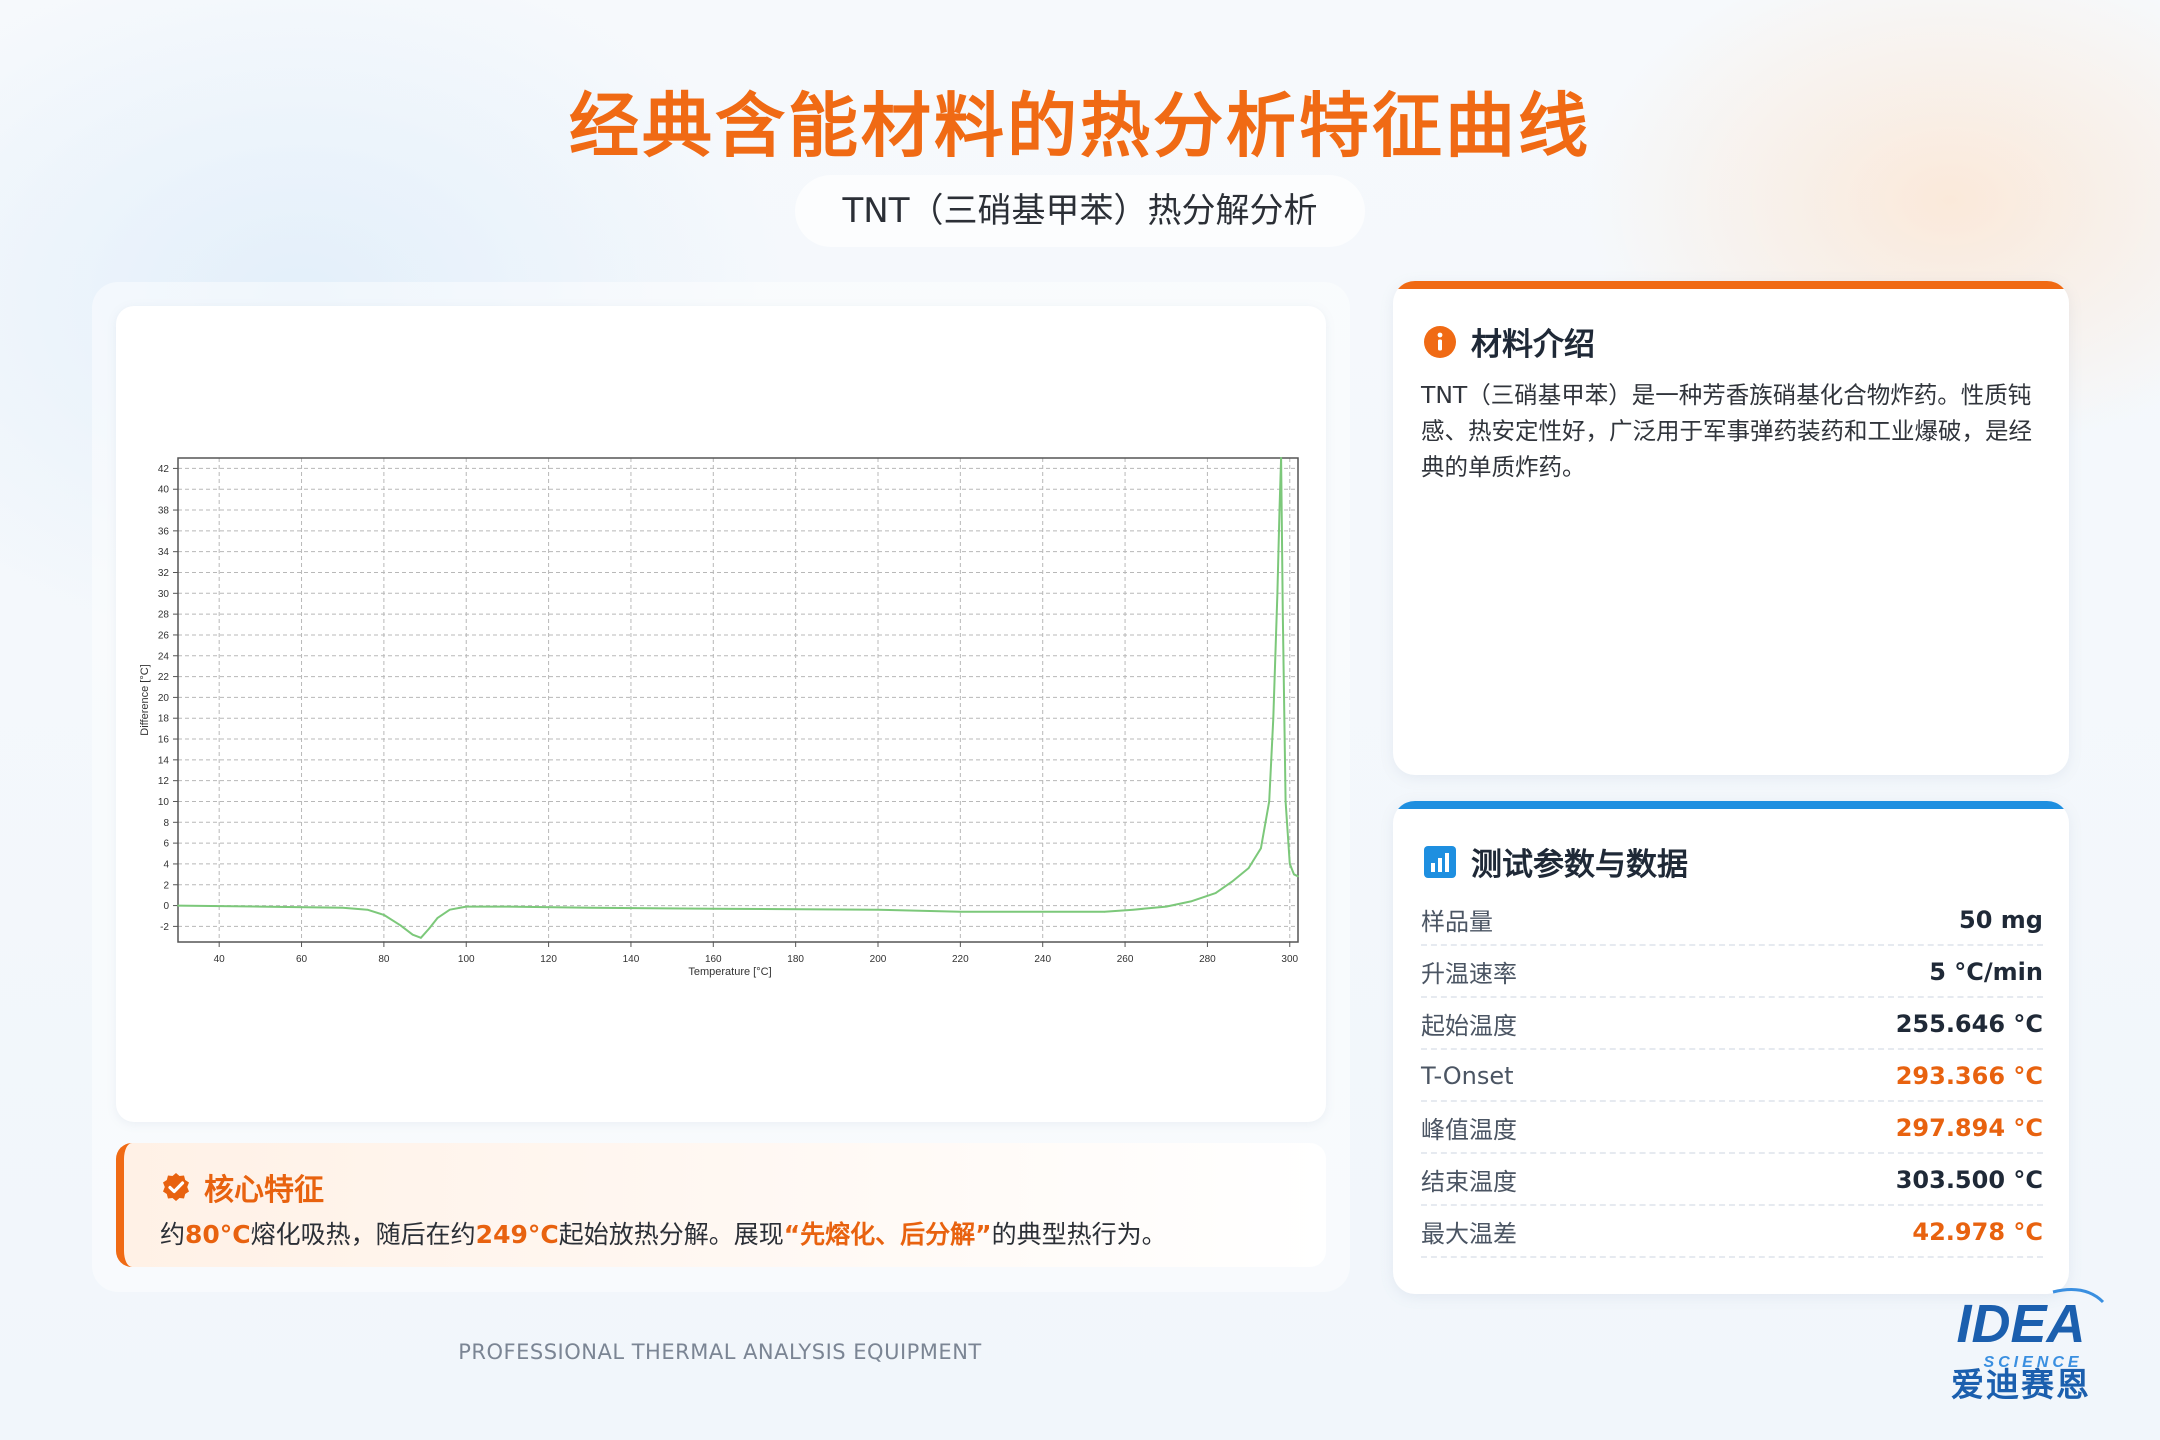 Image resolution: width=2160 pixels, height=1440 pixels. I want to click on y-tick-label: 2, so click(166, 885).